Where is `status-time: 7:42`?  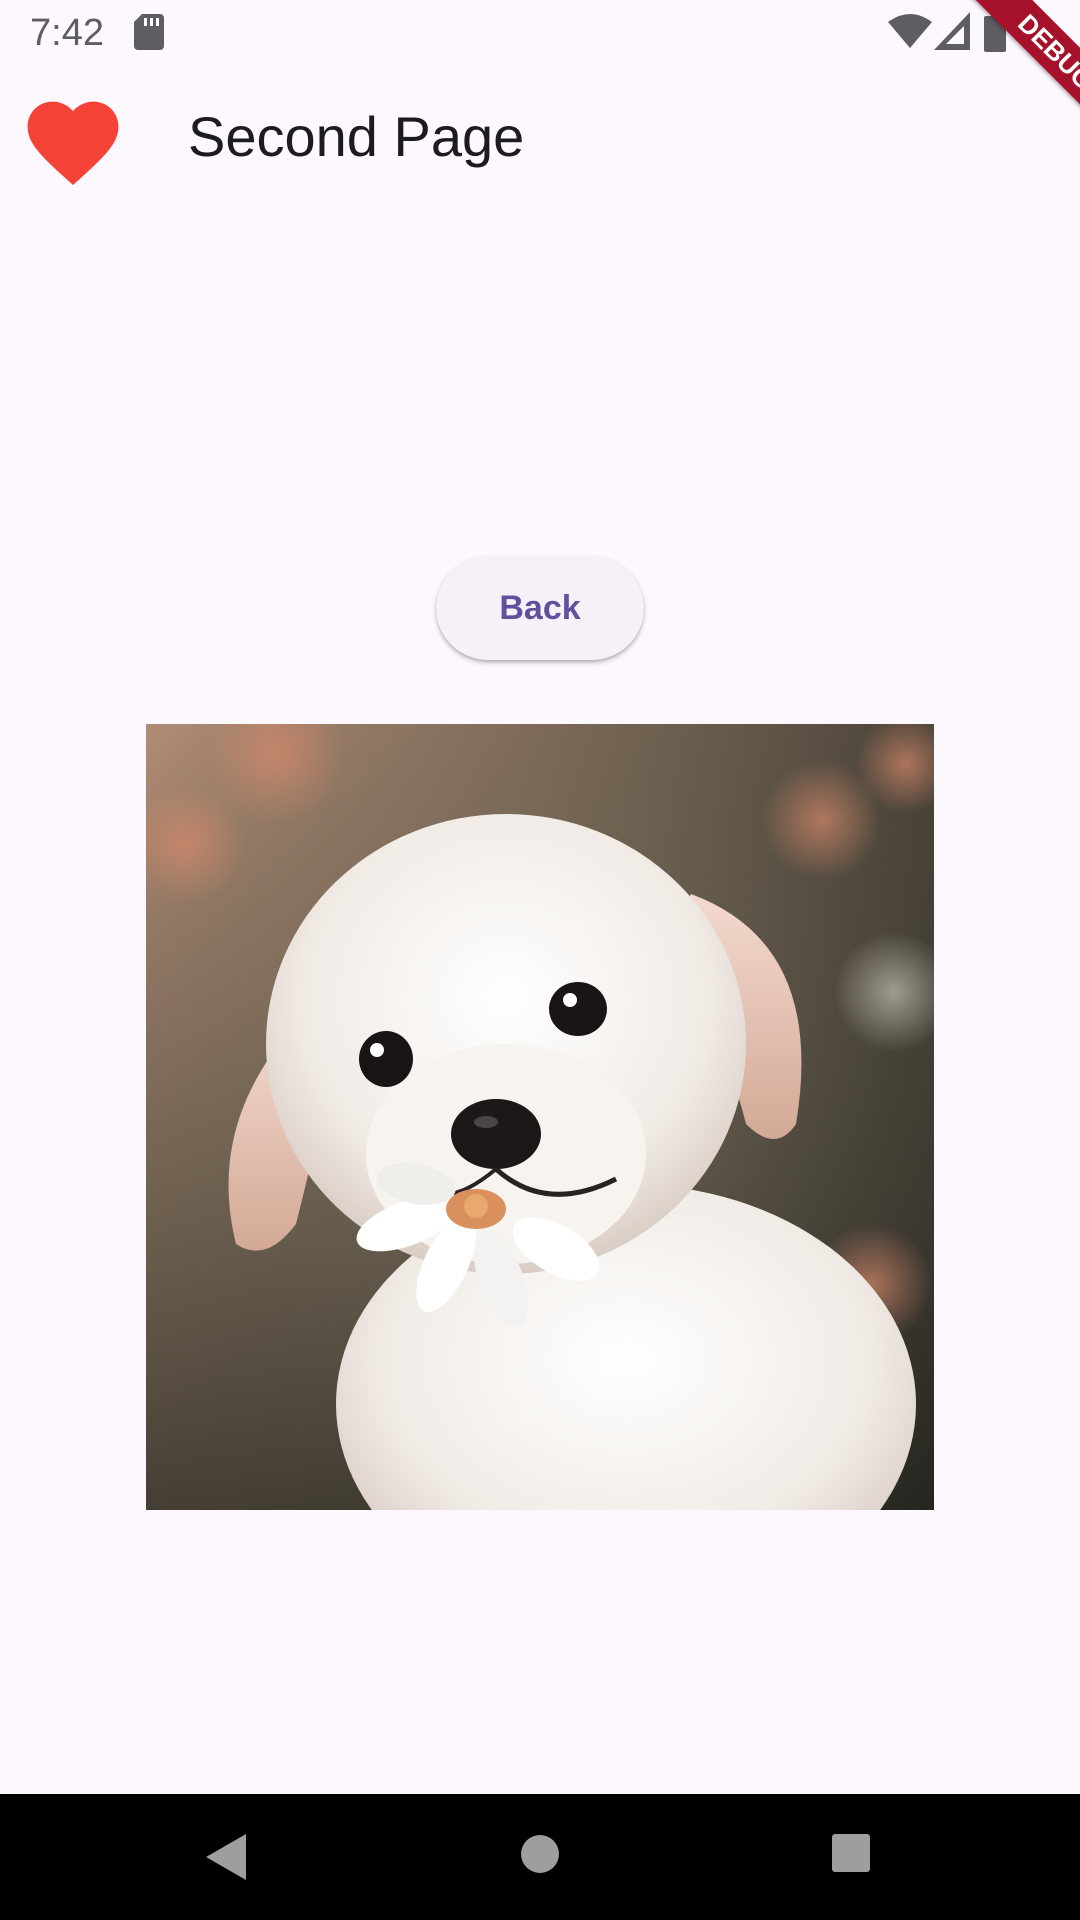 status-time: 7:42 is located at coordinates (67, 33).